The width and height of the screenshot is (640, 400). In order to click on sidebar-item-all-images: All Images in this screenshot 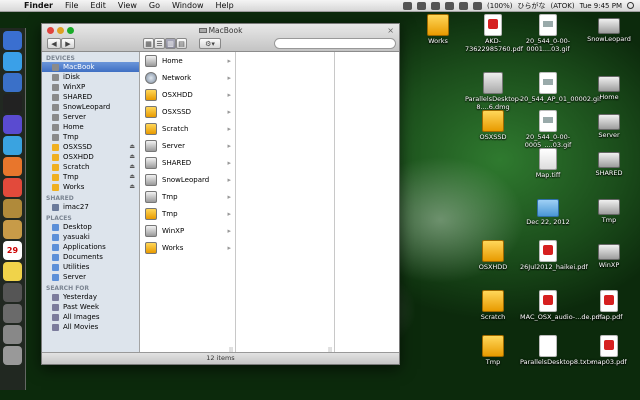, I will do `click(90, 317)`.